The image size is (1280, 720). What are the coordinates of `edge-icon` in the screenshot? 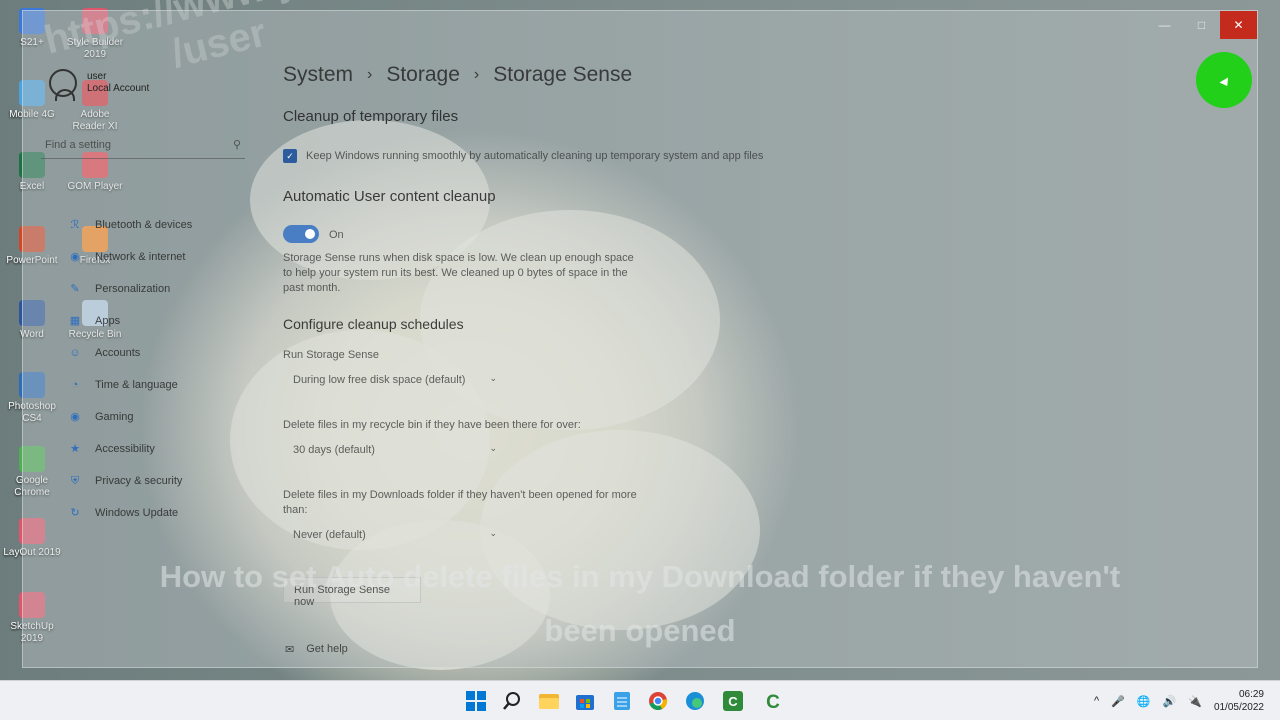 It's located at (695, 701).